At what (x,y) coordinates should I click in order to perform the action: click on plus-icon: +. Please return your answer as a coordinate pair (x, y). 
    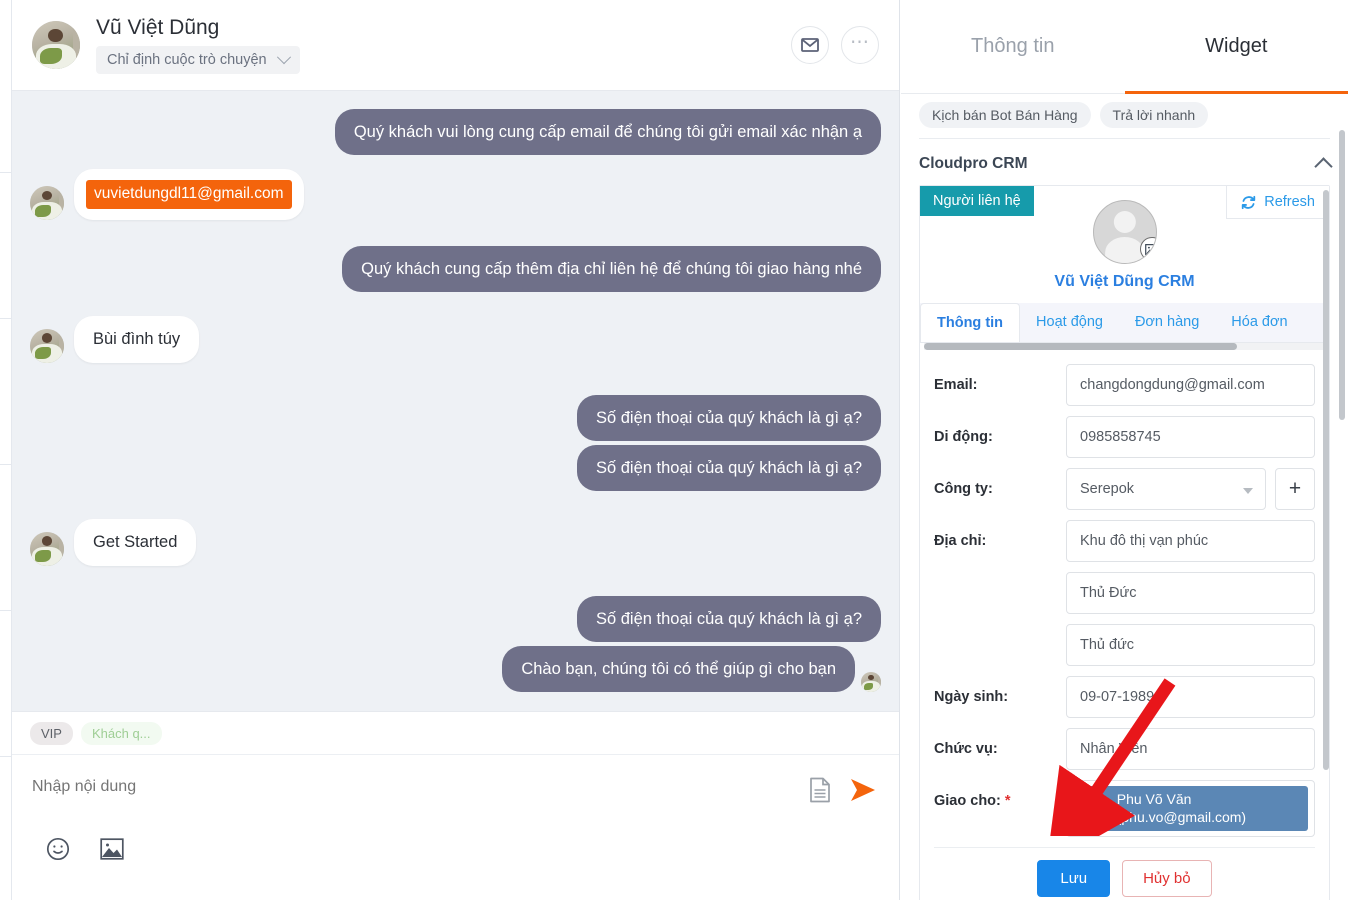
    Looking at the image, I should click on (1295, 488).